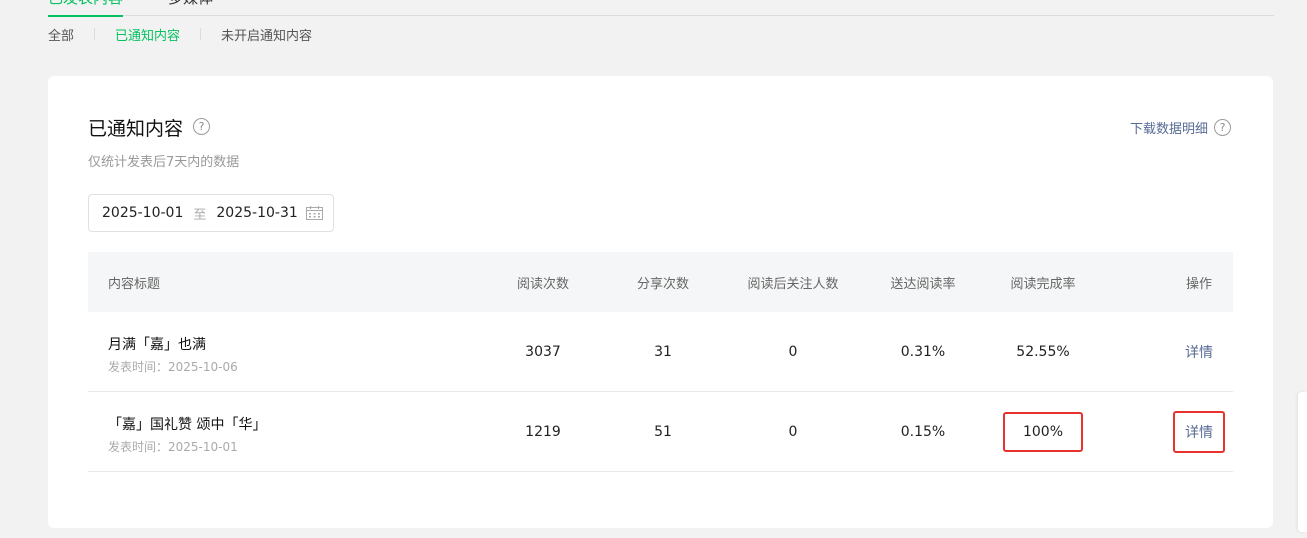  I want to click on tab-published-content: 已发表内容, so click(86, 8).